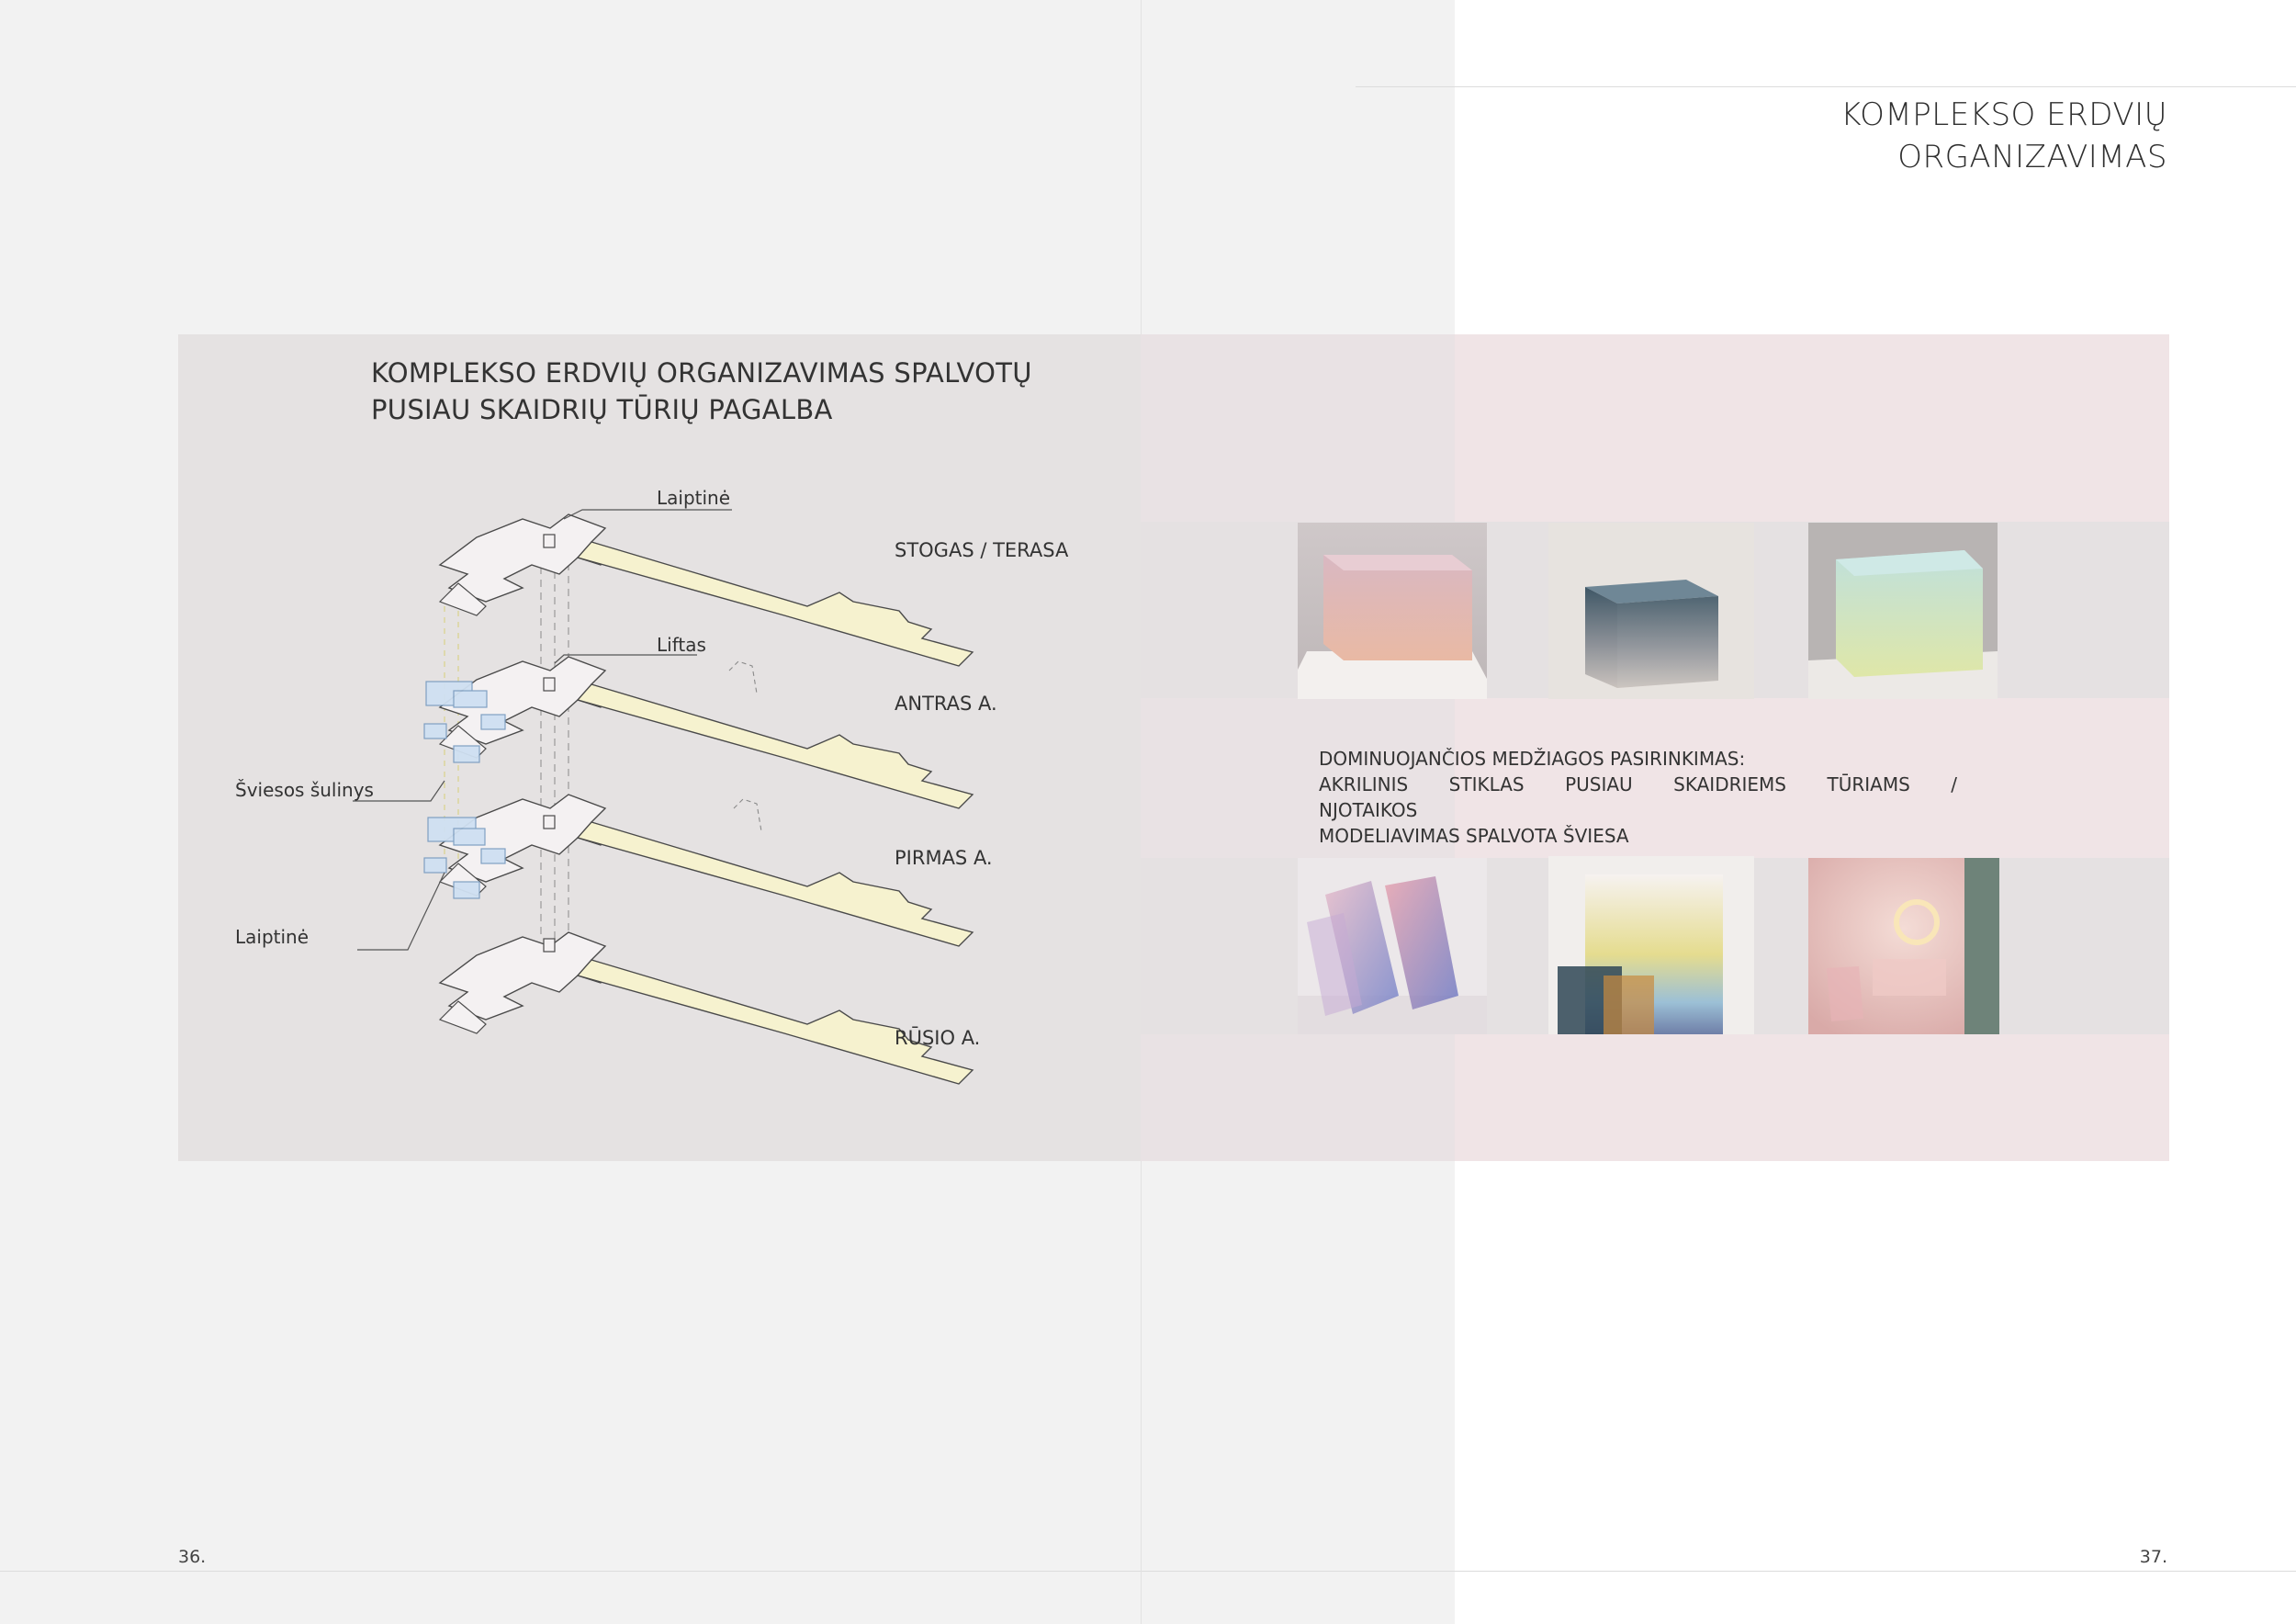 The height and width of the screenshot is (1624, 2296). I want to click on page-title-line-2: ORGANIZAVIMAS, so click(2032, 157).